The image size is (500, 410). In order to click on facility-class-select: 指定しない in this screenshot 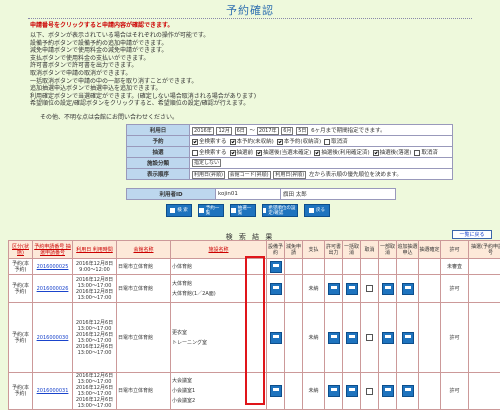, I will do `click(206, 163)`.